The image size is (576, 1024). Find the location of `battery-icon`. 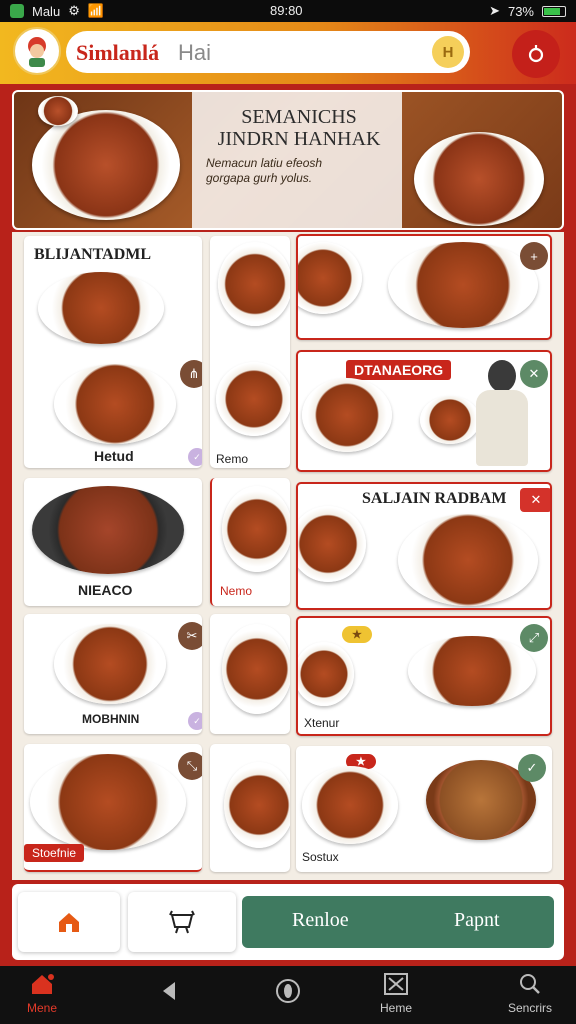

battery-icon is located at coordinates (554, 11).